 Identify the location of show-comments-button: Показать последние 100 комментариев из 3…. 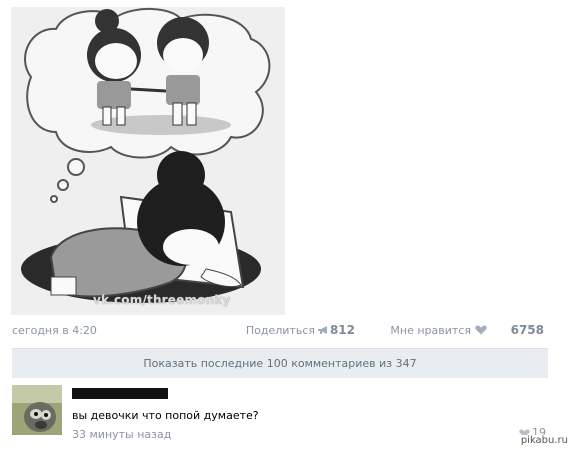
(280, 363).